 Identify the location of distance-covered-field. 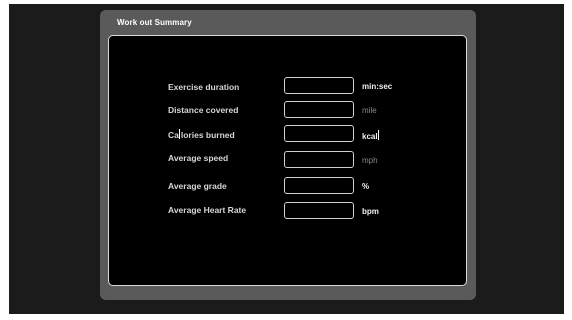
(319, 109).